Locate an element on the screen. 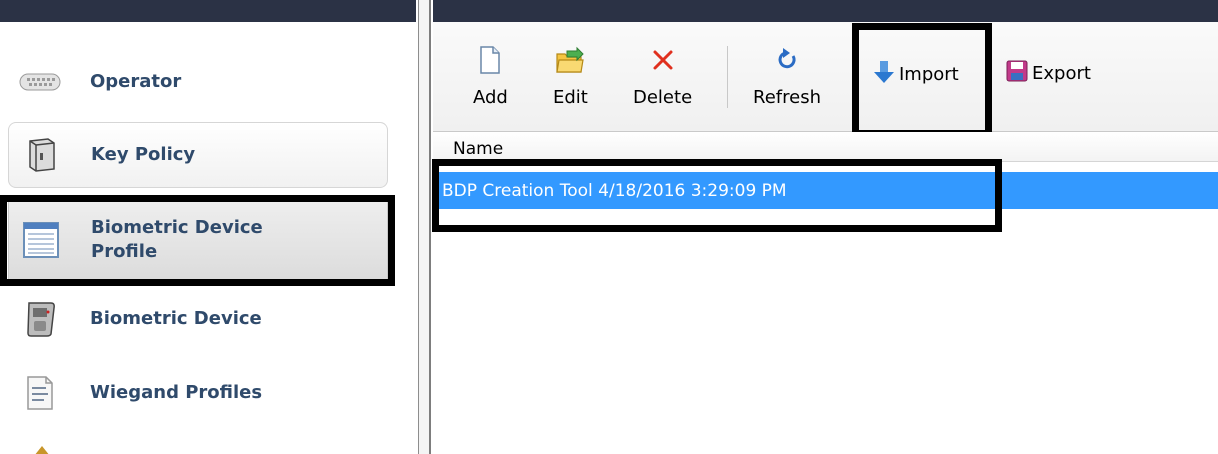 The width and height of the screenshot is (1218, 454). import-button: Import is located at coordinates (916, 74).